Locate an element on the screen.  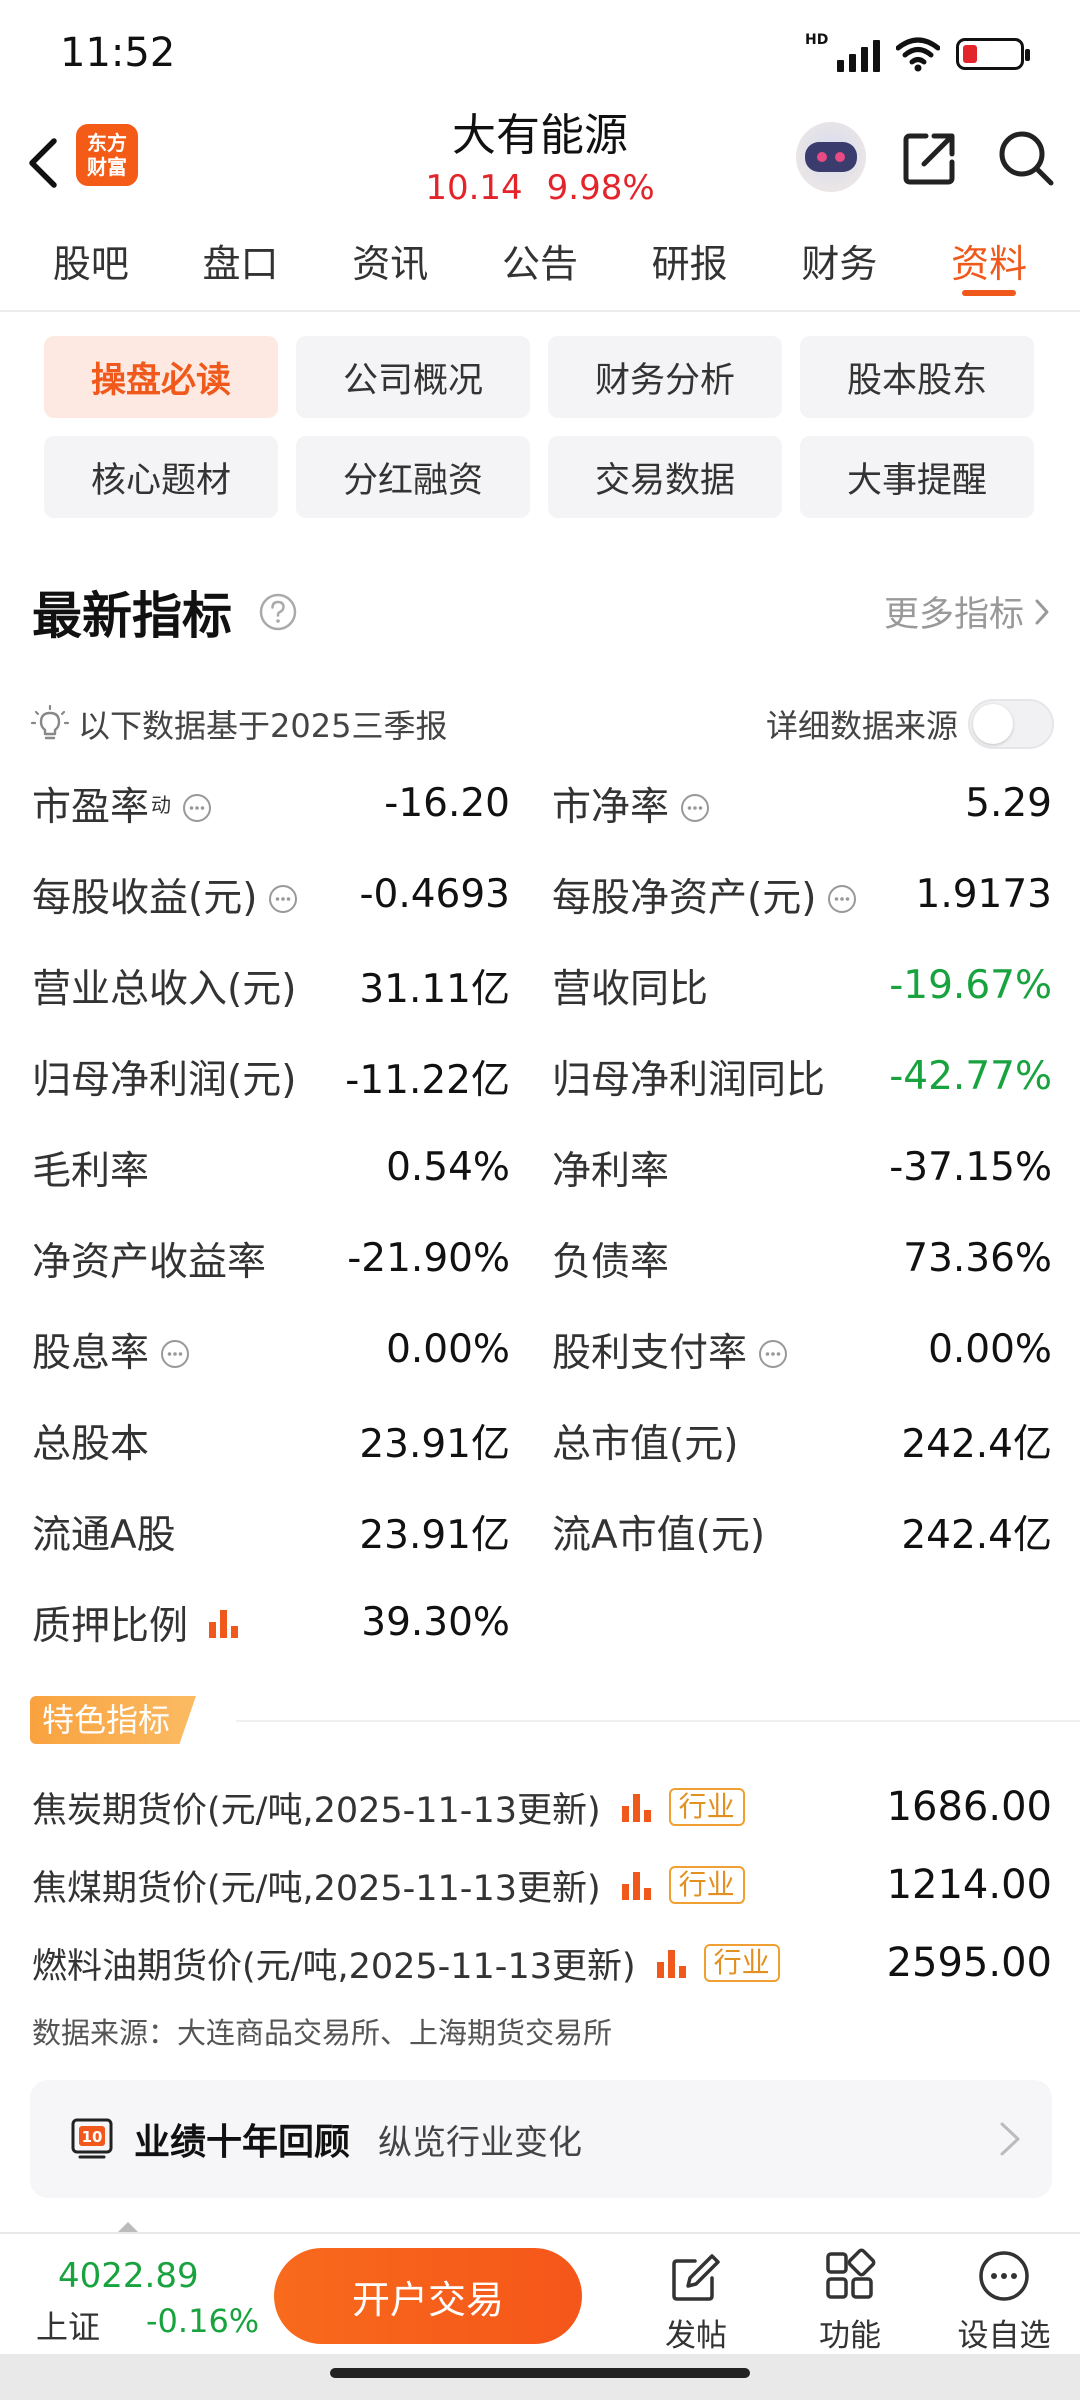
data-basis-text: 以下数据基于2025三季报 is located at coordinates (263, 726).